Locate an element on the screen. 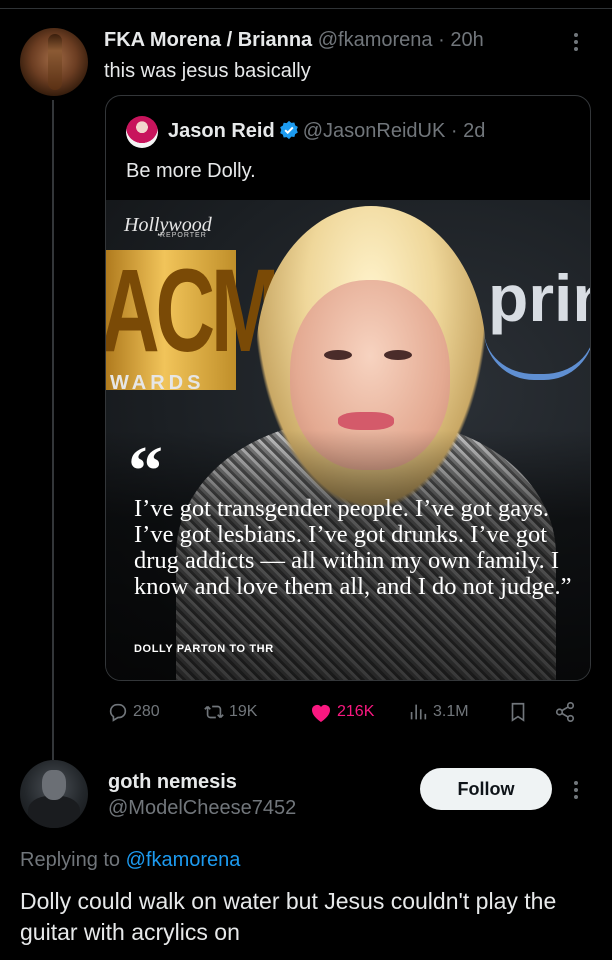  views-icon is located at coordinates (418, 712).